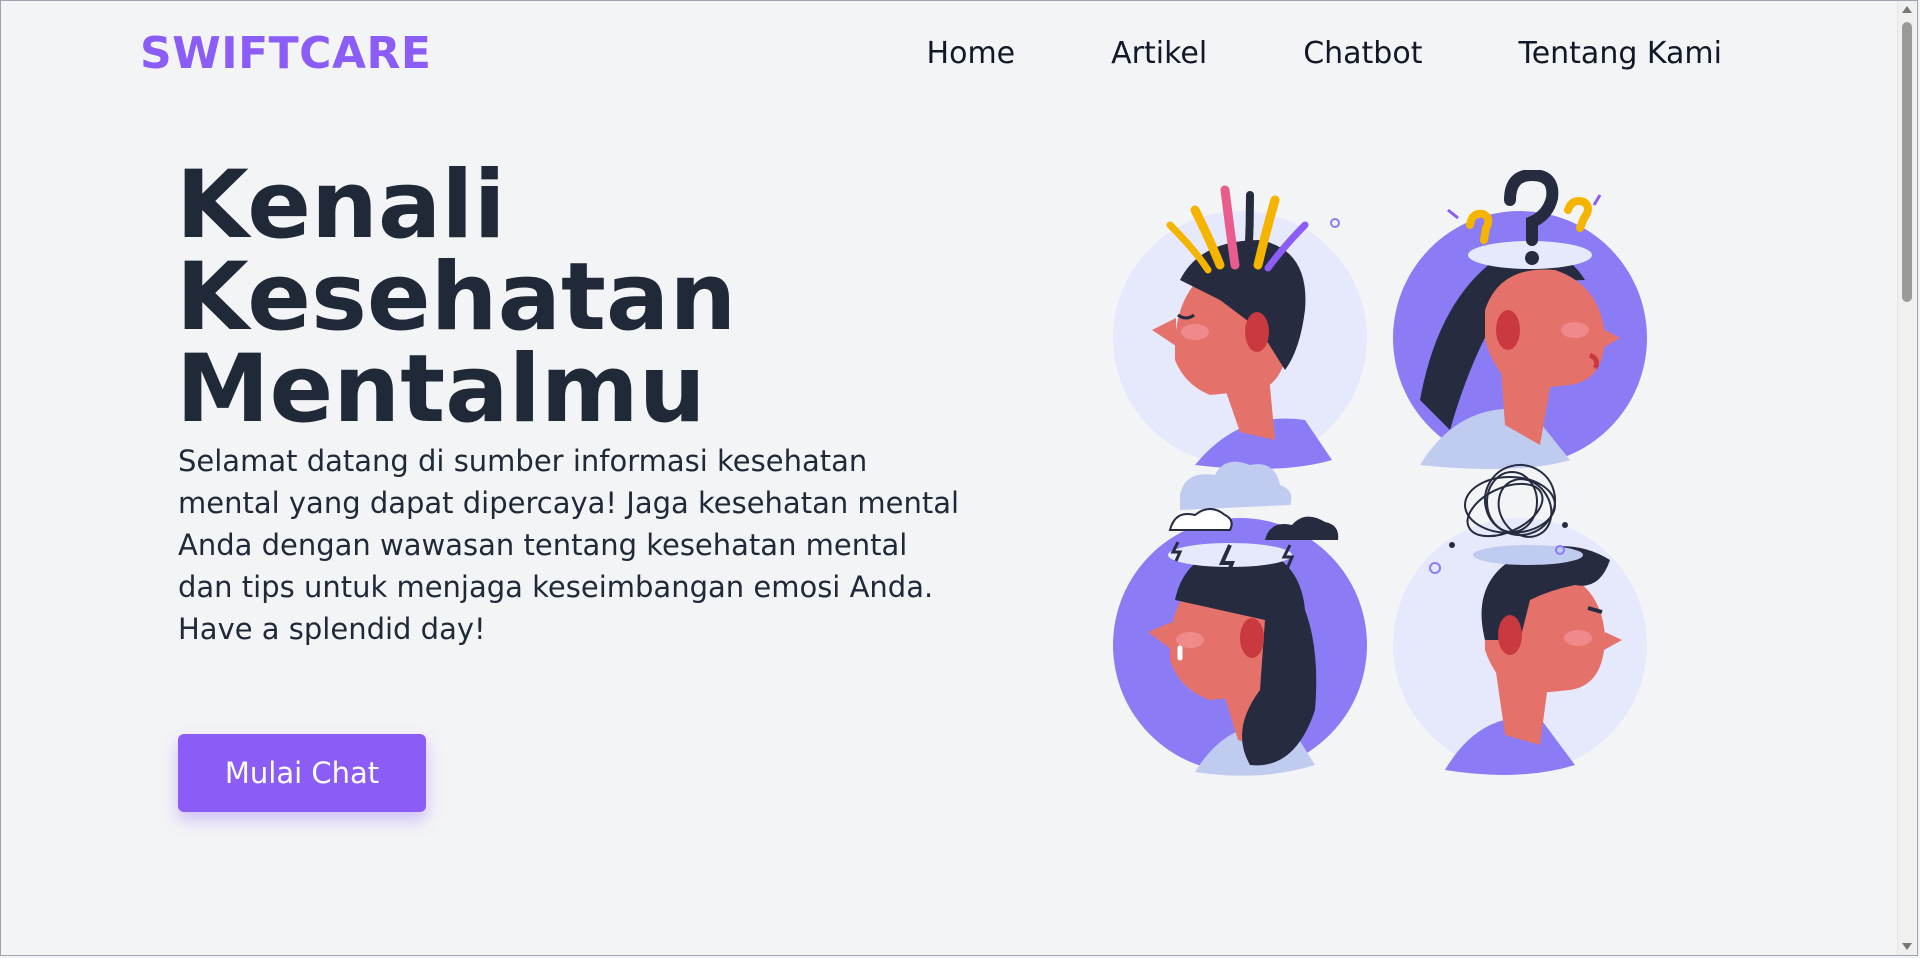  Describe the element at coordinates (1620, 53) in the screenshot. I see `nav-link-tentang-kami: Tentang Kami` at that location.